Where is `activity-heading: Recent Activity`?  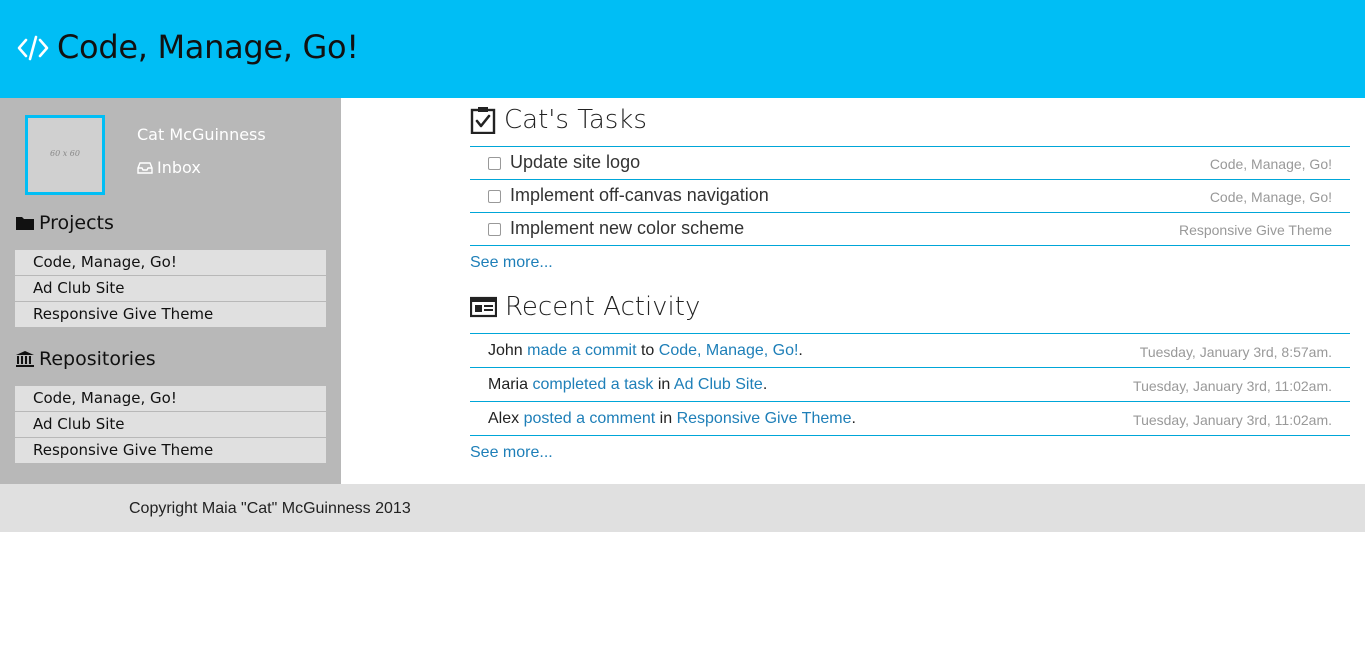 activity-heading: Recent Activity is located at coordinates (585, 307).